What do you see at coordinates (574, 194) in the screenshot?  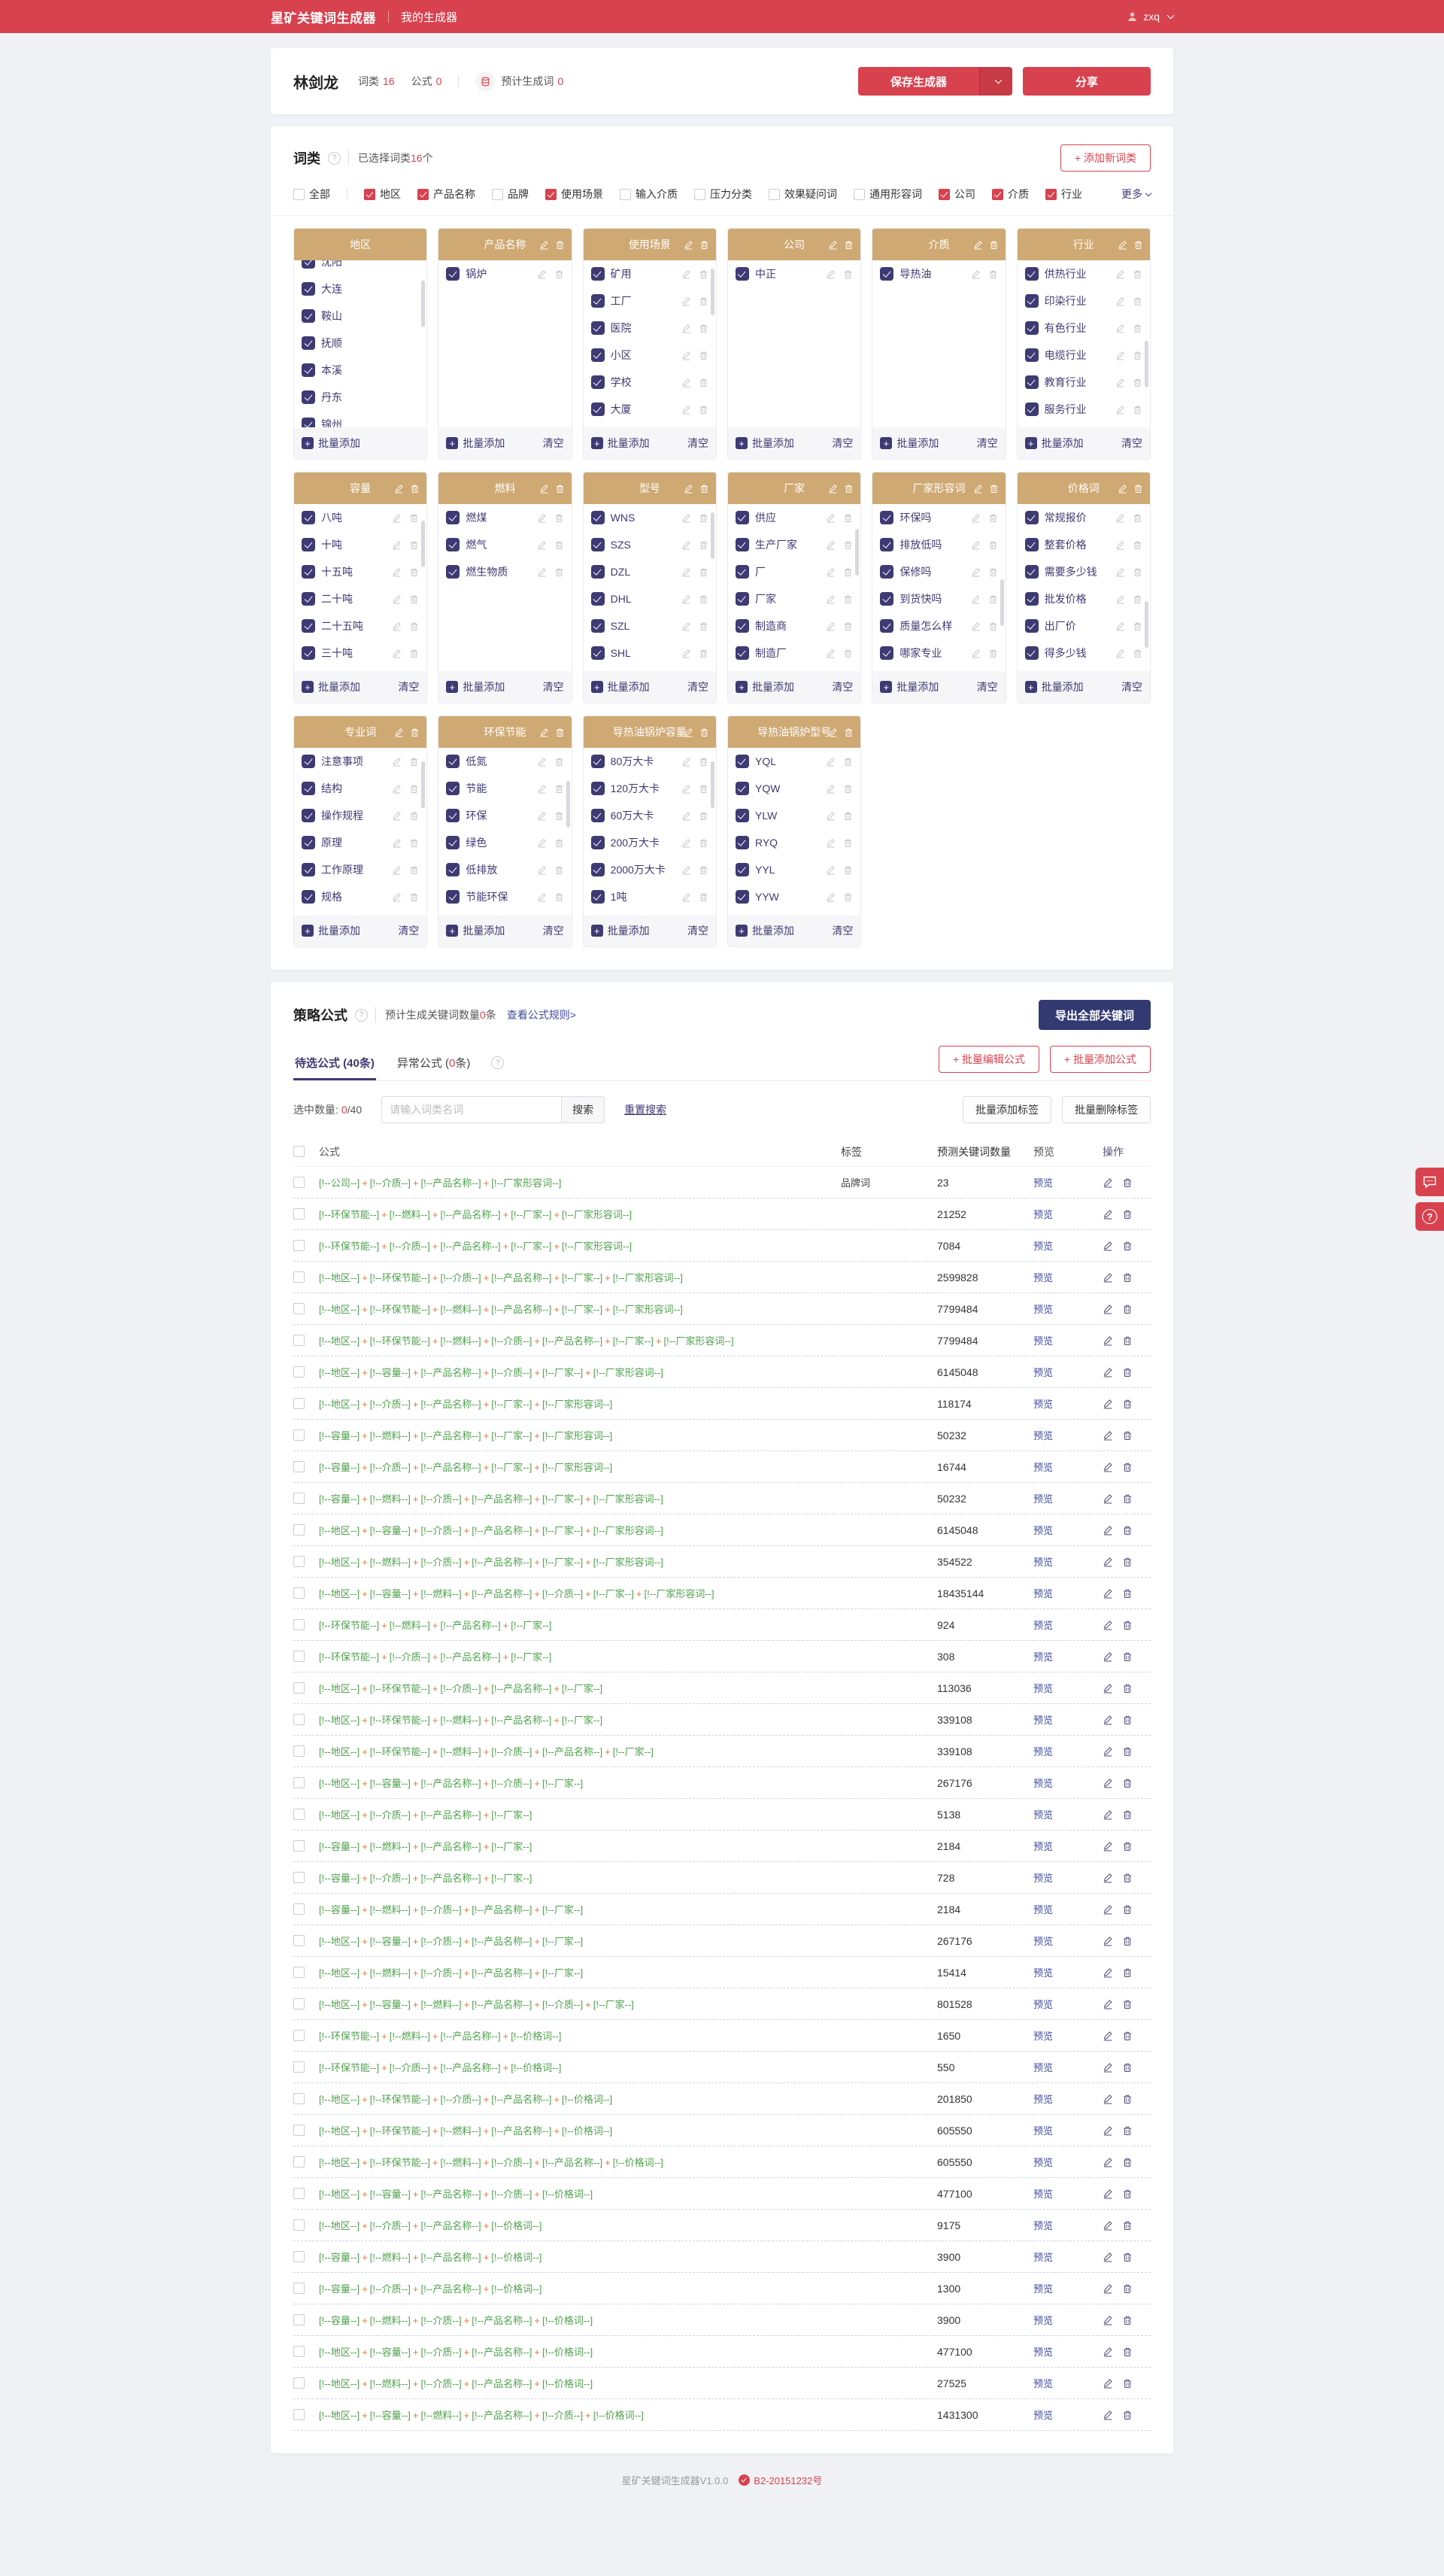 I see `category-filter: 使用场景` at bounding box center [574, 194].